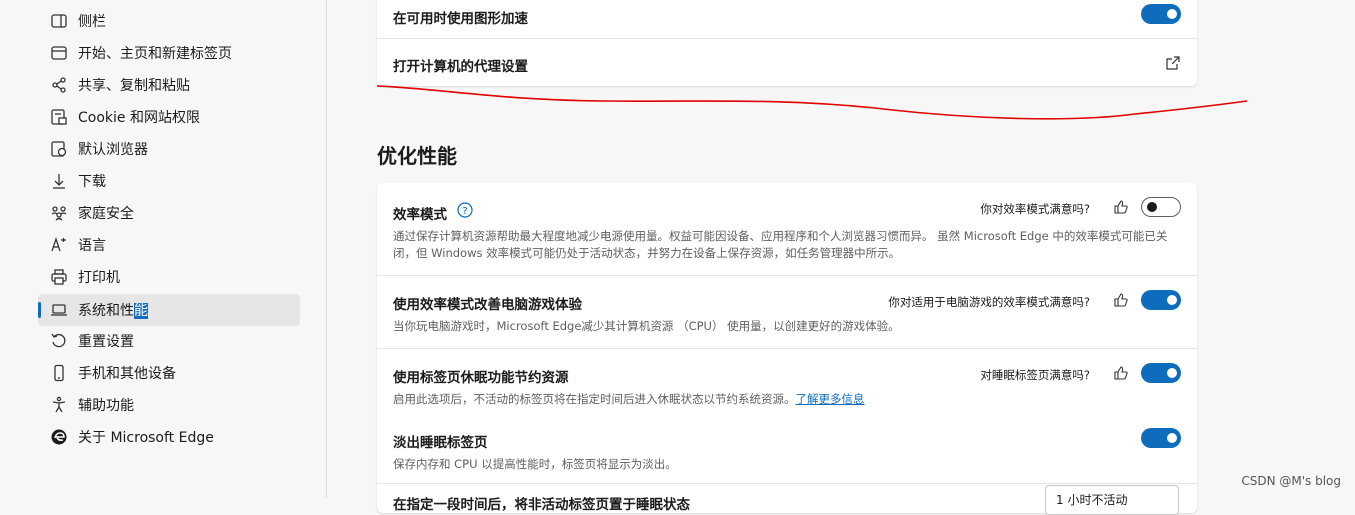 The width and height of the screenshot is (1355, 515). What do you see at coordinates (139, 118) in the screenshot?
I see `sidebar-item-label: Cookie 和网站权限` at bounding box center [139, 118].